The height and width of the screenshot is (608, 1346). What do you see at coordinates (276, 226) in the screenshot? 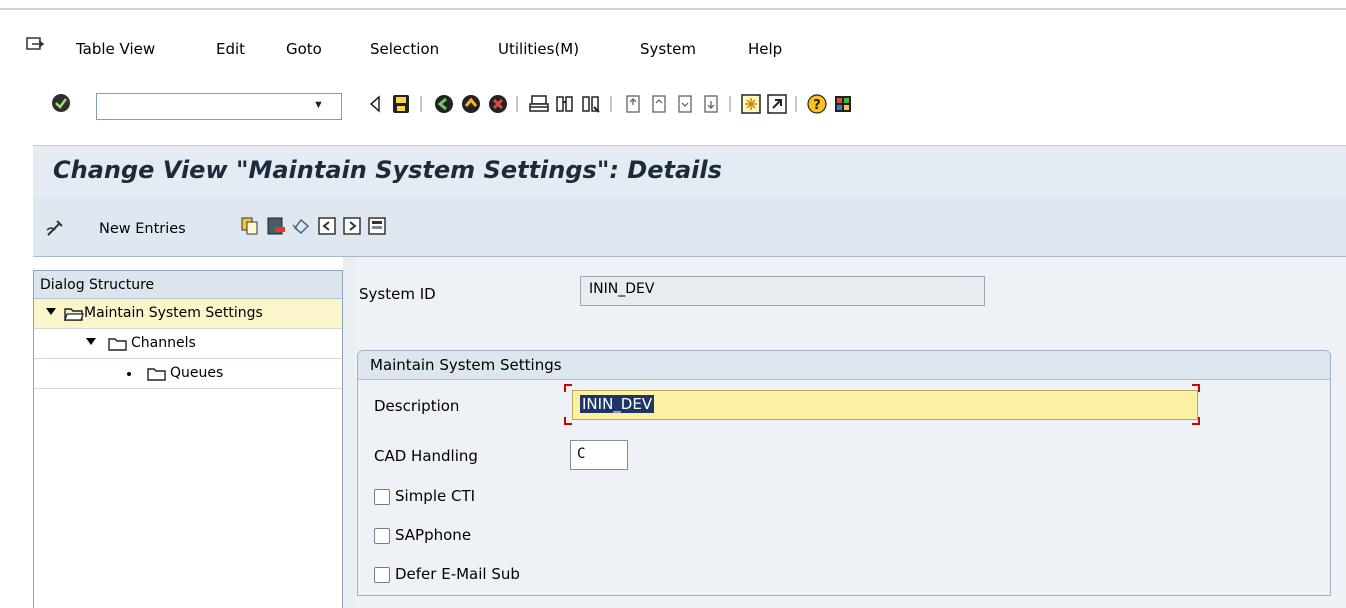
I see `delete-icon` at bounding box center [276, 226].